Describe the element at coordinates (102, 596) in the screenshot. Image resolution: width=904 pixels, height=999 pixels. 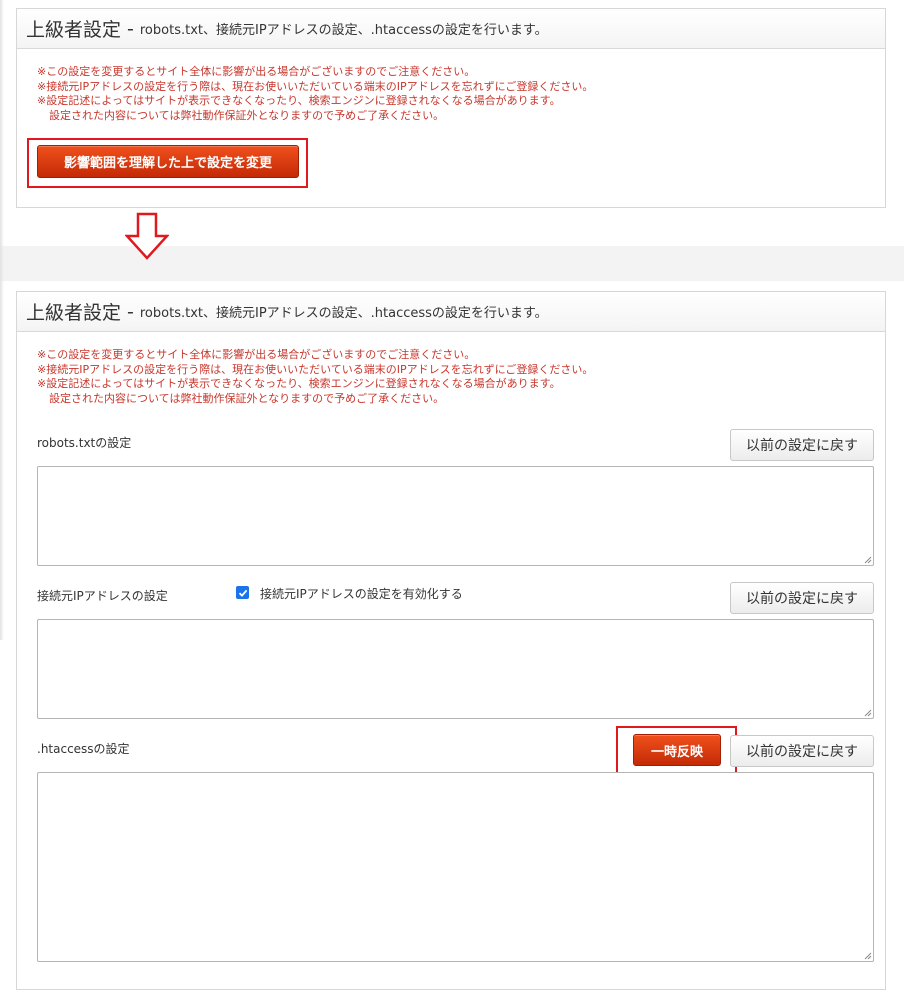
I see `ip-settings-label: 接続元IPアドレスの設定` at that location.